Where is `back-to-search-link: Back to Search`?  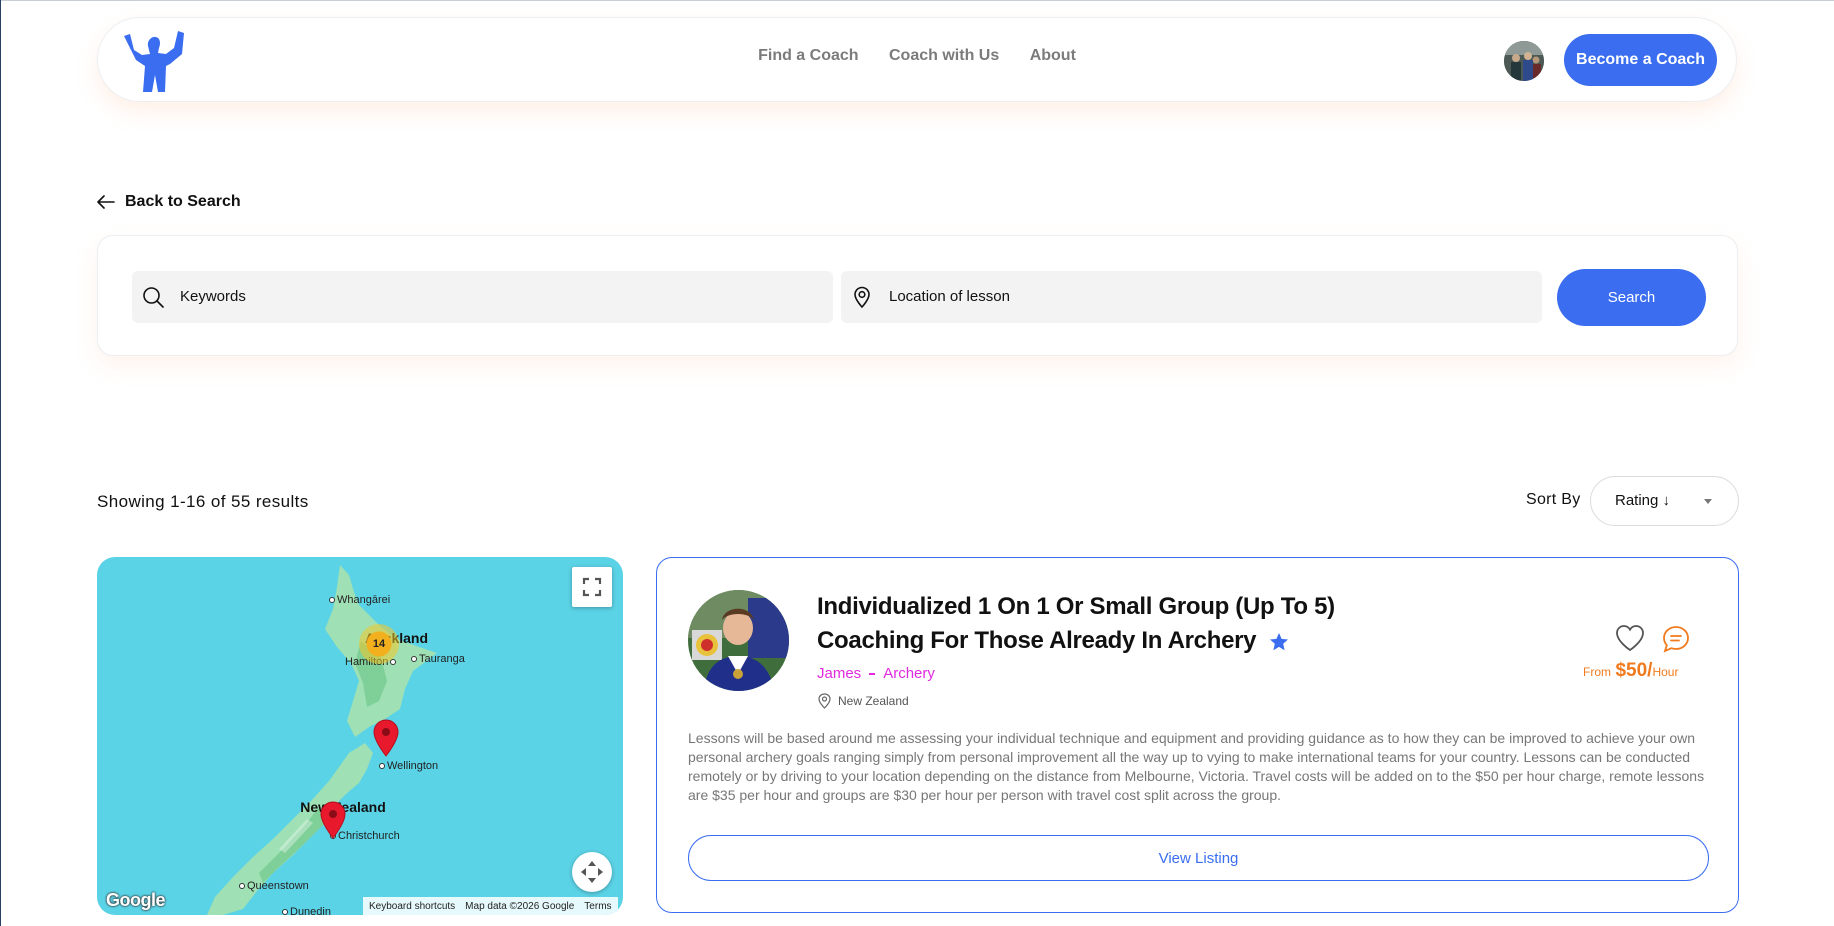 back-to-search-link: Back to Search is located at coordinates (169, 202).